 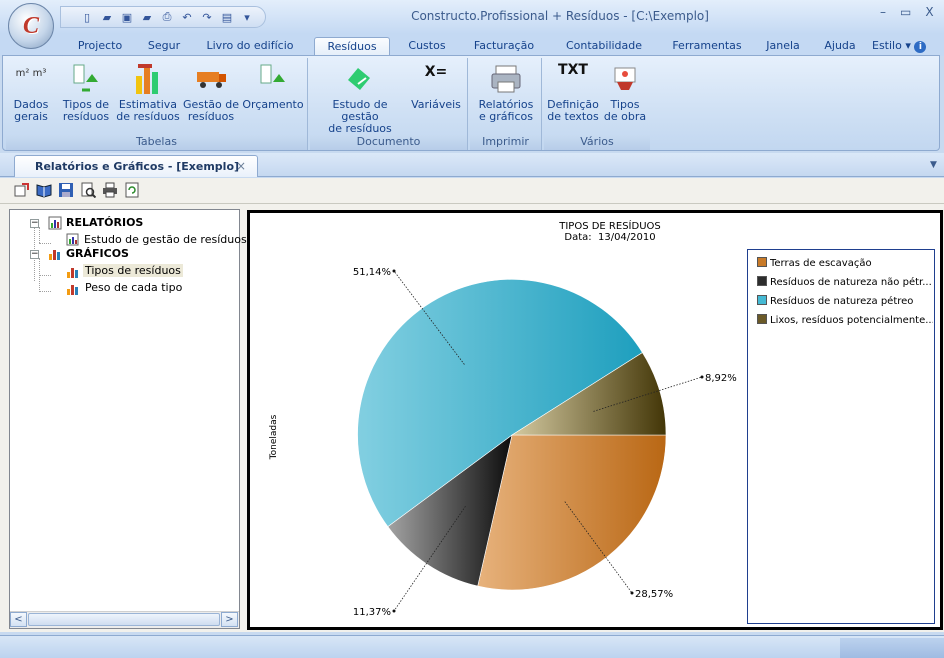 What do you see at coordinates (920, 47) in the screenshot?
I see `help-icon: i` at bounding box center [920, 47].